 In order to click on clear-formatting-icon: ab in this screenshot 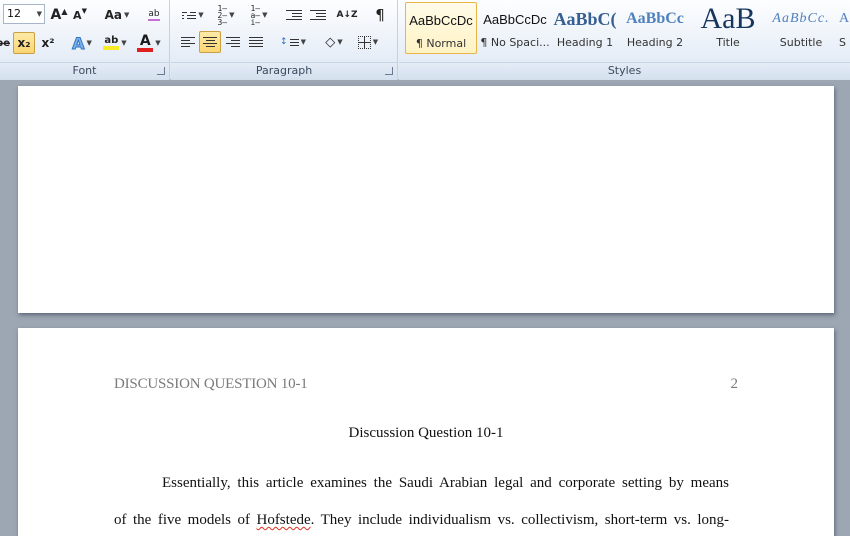, I will do `click(154, 14)`.